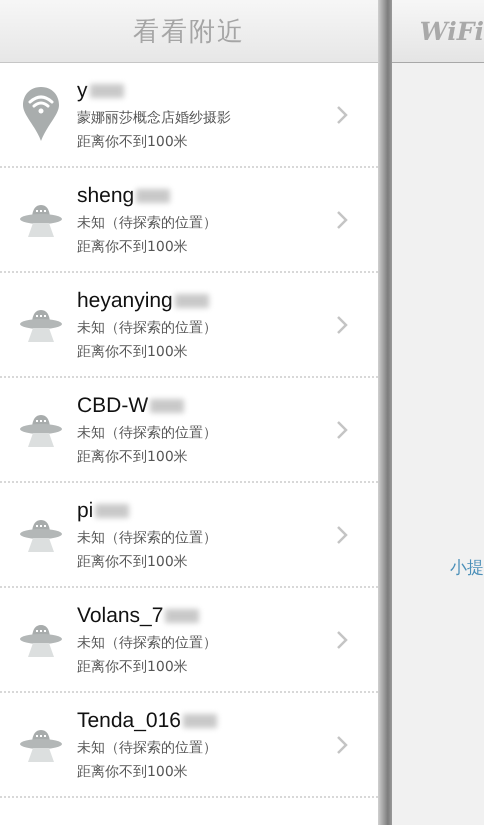 The width and height of the screenshot is (484, 825). Describe the element at coordinates (125, 300) in the screenshot. I see `network-name: heyanying` at that location.